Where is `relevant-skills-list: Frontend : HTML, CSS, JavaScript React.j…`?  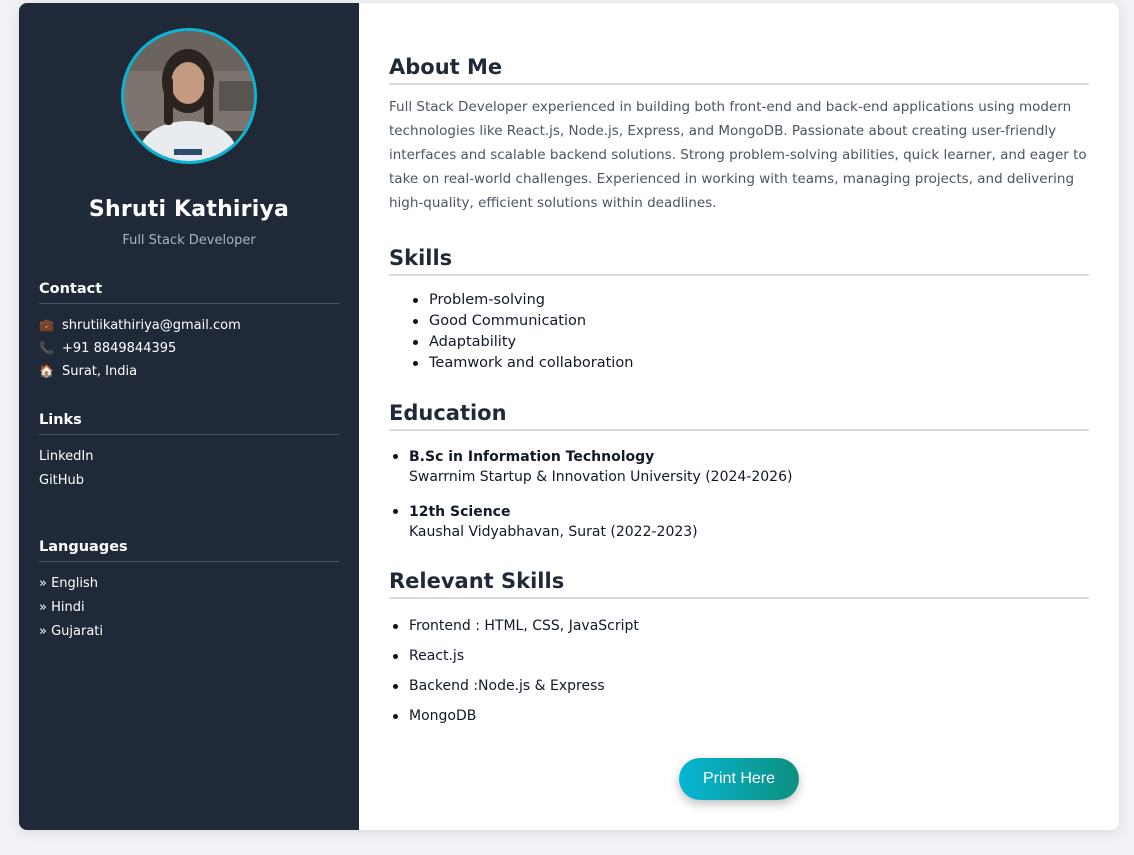
relevant-skills-list: Frontend : HTML, CSS, JavaScript React.j… is located at coordinates (739, 671).